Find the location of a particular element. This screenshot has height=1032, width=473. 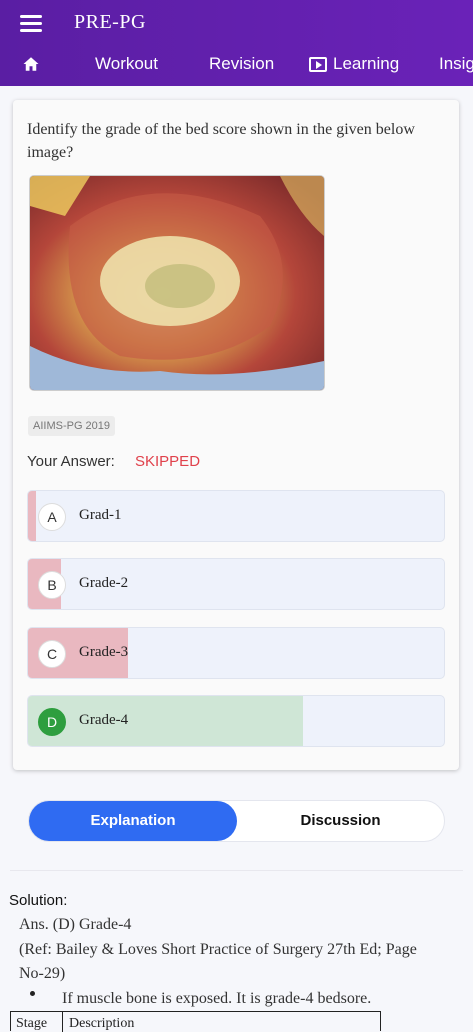

stage-table: Stage Description is located at coordinates (195, 1021).